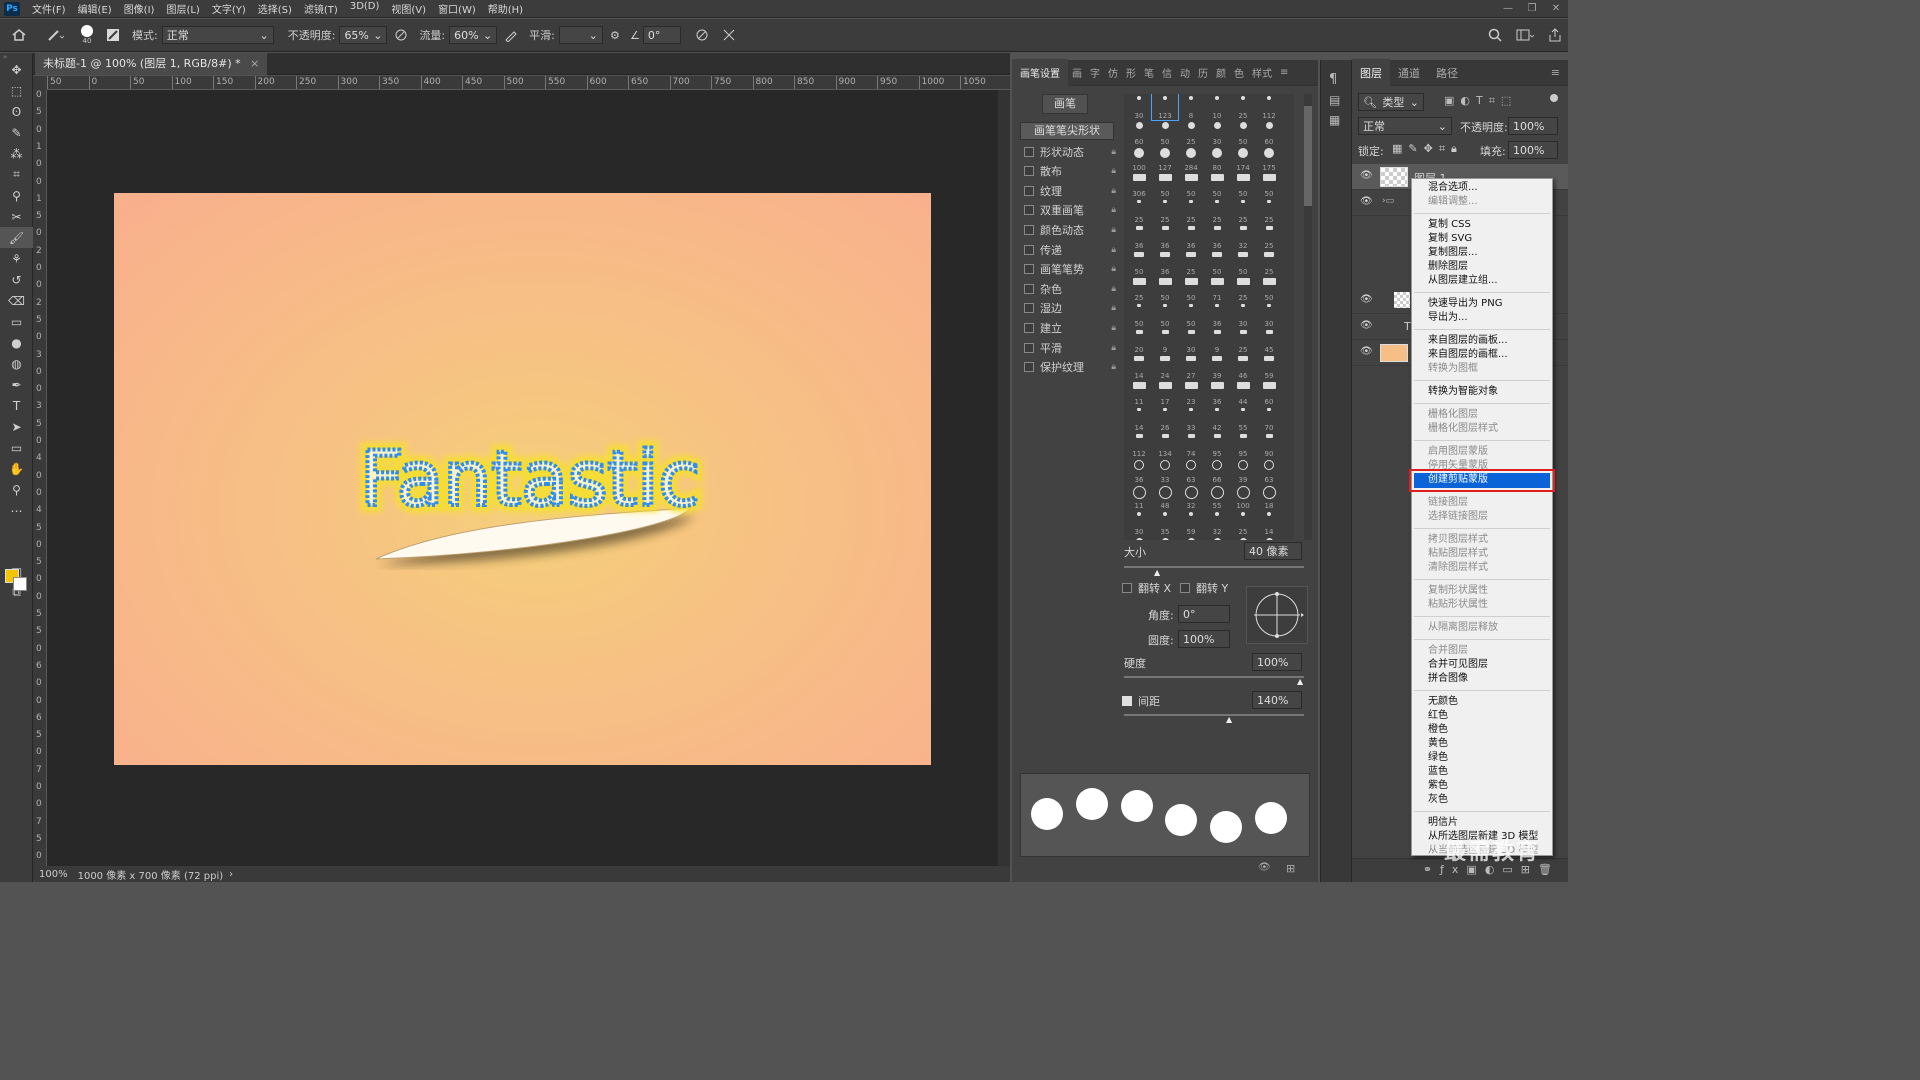  What do you see at coordinates (1229, 719) in the screenshot?
I see `spacing-slider-thumb: ▲` at bounding box center [1229, 719].